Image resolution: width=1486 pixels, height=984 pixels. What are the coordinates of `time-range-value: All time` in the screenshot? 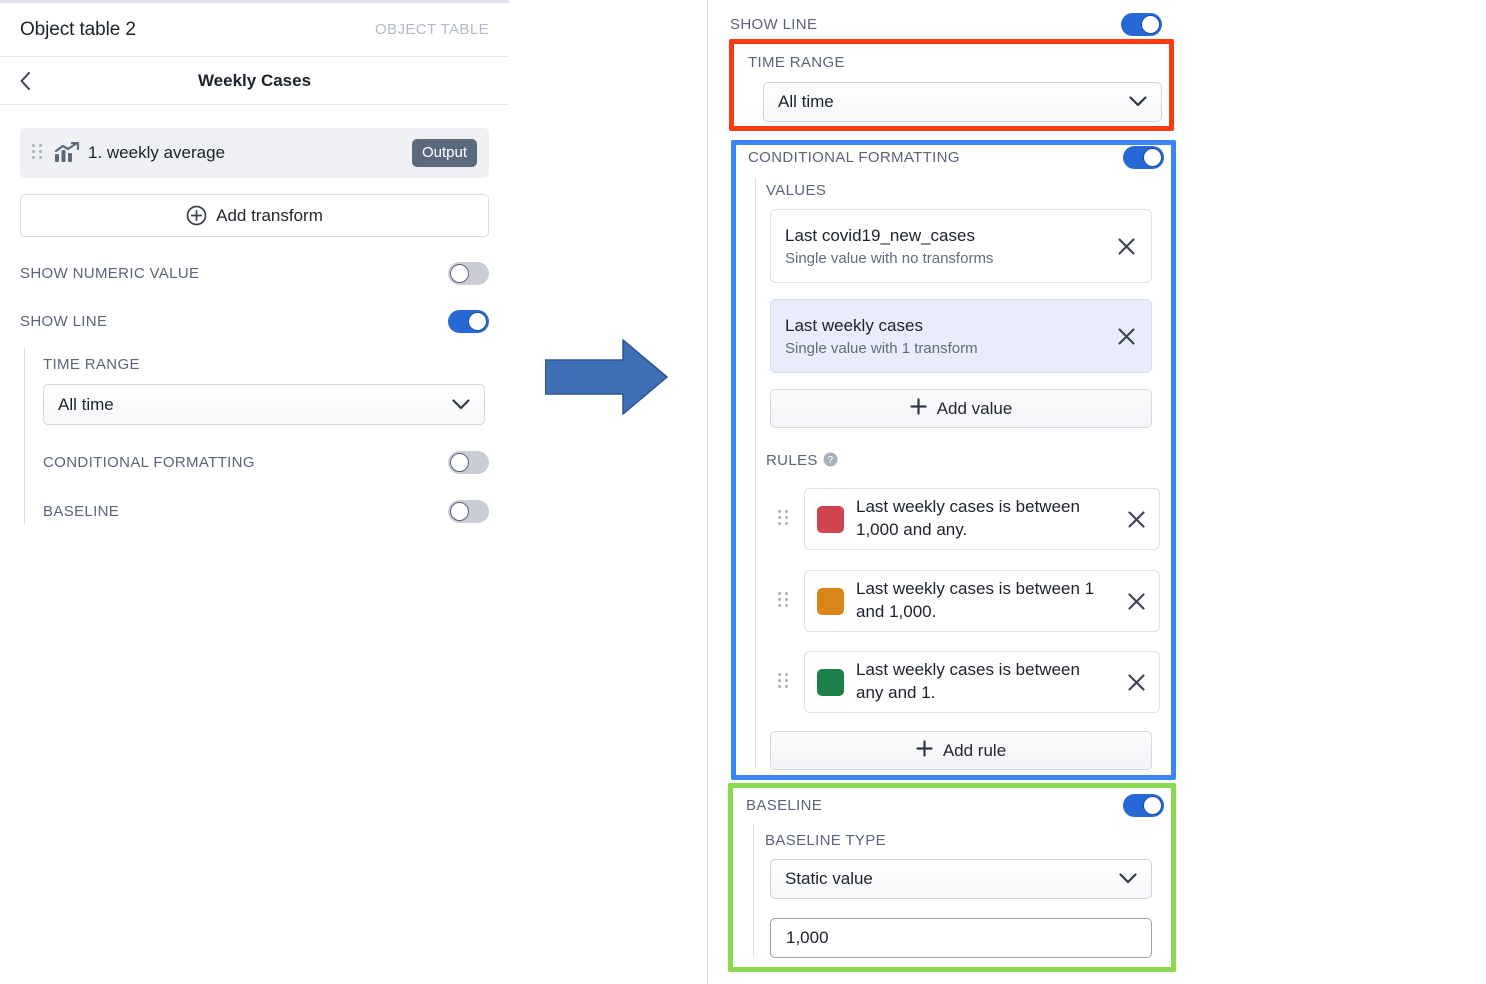 It's located at (86, 404).